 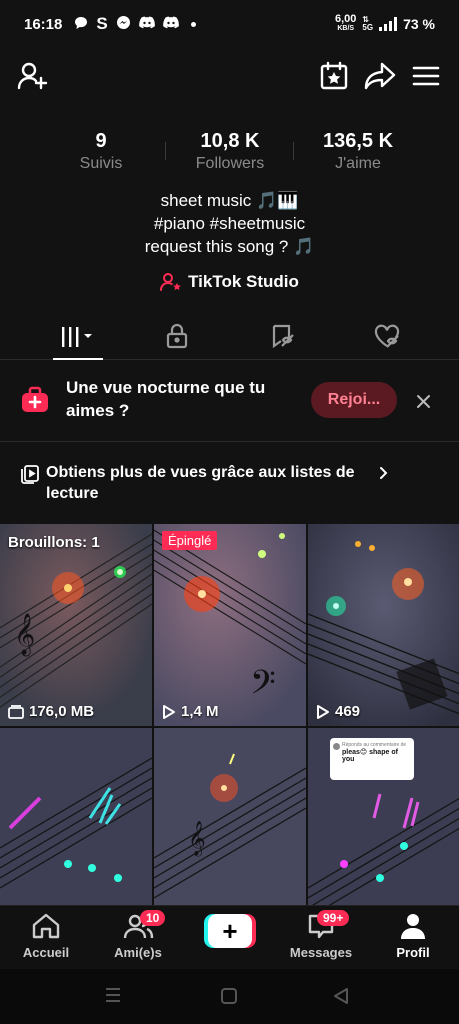 I want to click on lock-icon, so click(x=177, y=335).